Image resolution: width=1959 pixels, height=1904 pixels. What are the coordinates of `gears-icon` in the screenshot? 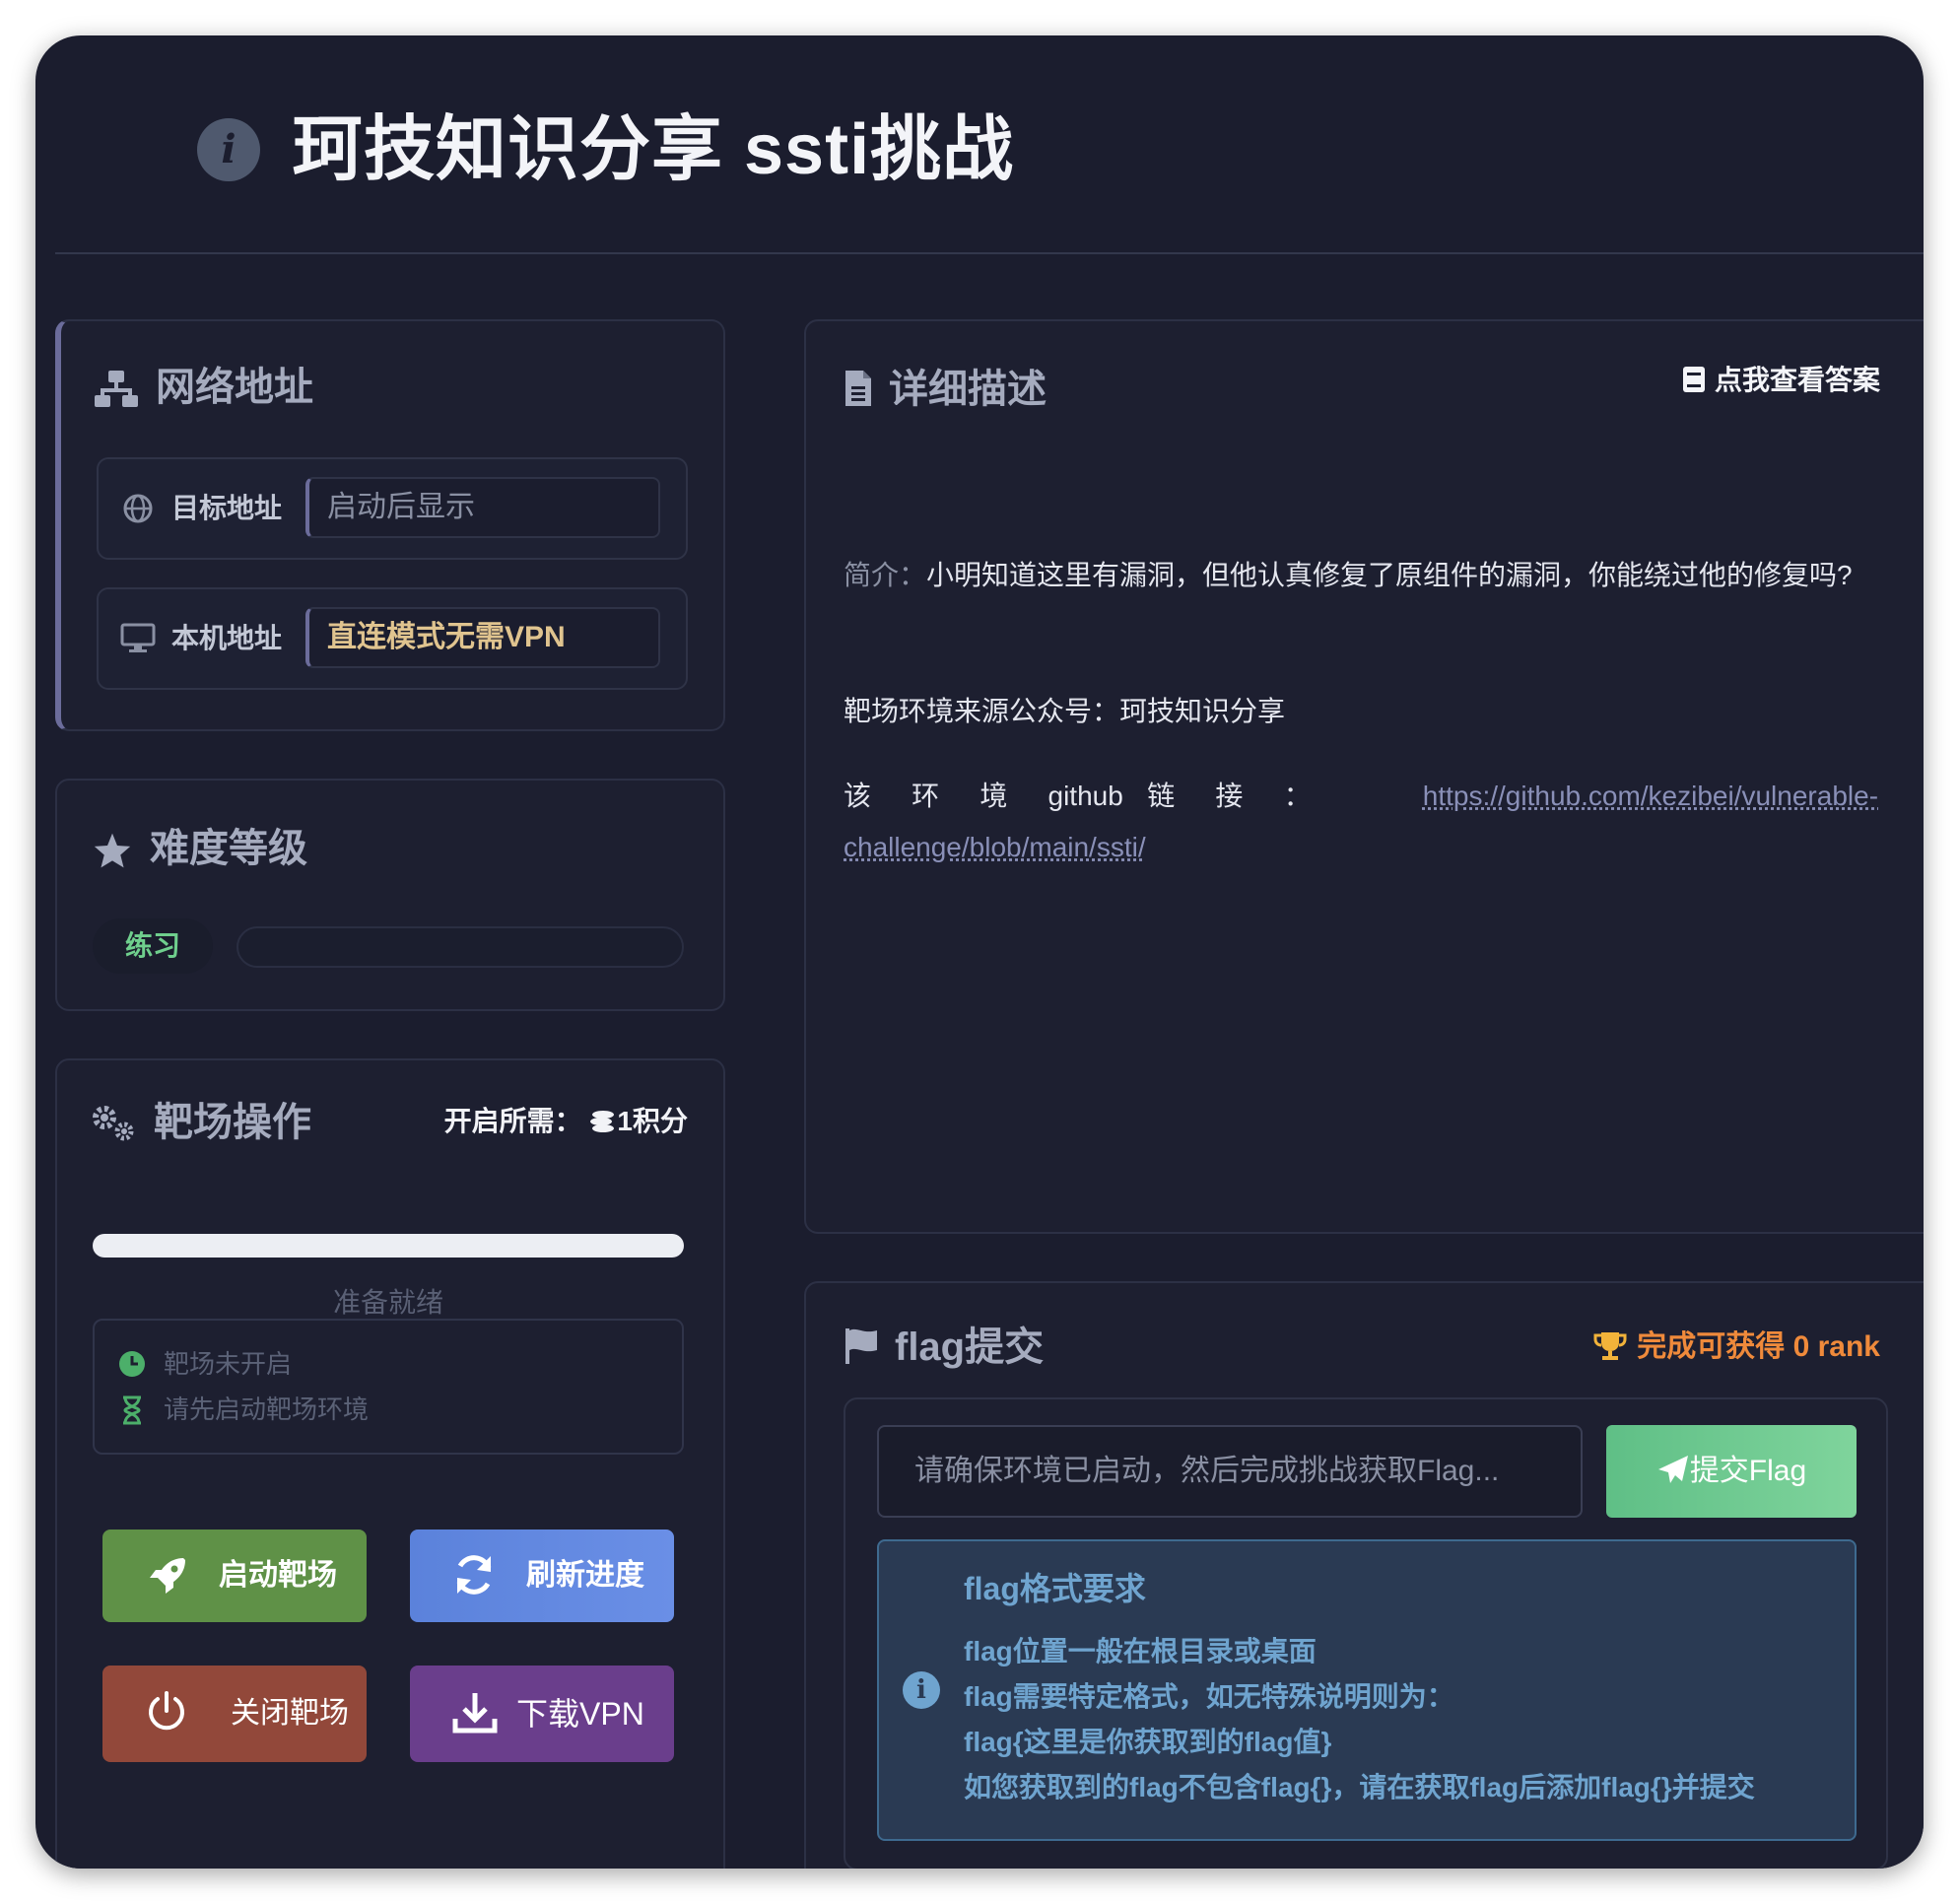 It's located at (113, 1123).